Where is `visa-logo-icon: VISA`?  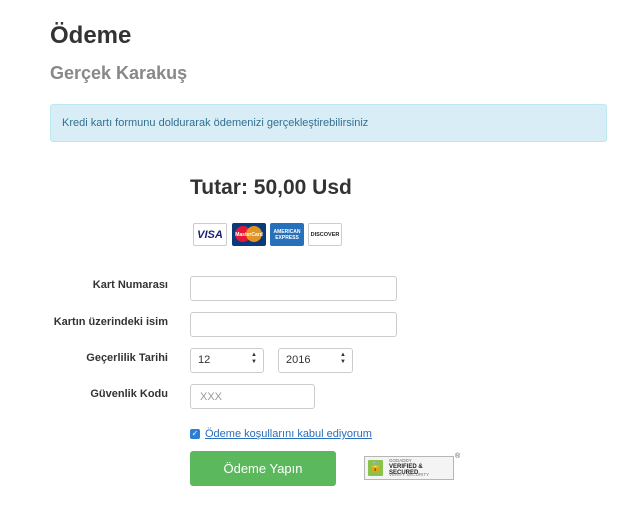
visa-logo-icon: VISA is located at coordinates (210, 234).